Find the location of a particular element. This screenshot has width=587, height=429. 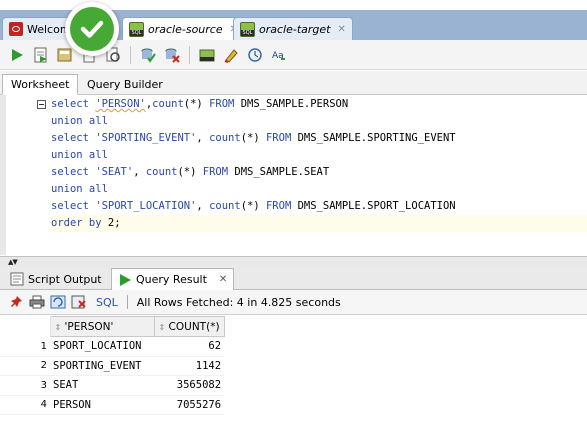

row-number: 3 is located at coordinates (25, 385).